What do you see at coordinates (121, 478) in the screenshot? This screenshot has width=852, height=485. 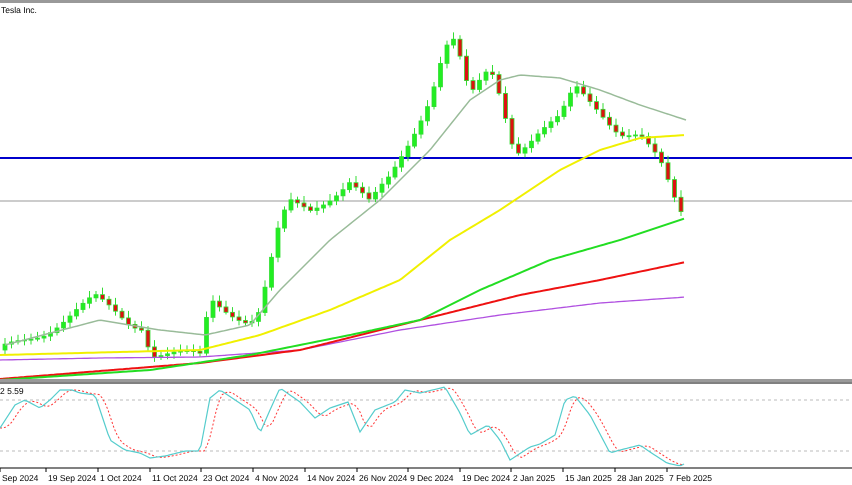 I see `date-label: 1 Oct 2024` at bounding box center [121, 478].